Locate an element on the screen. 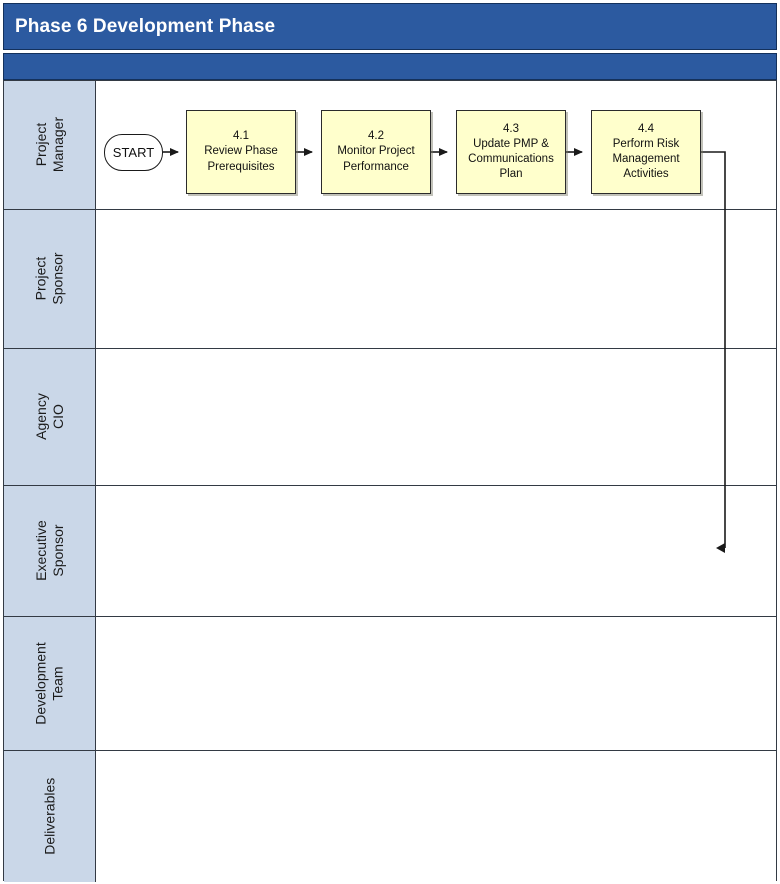  lane-header-project-manager: Project Manager is located at coordinates (50, 145).